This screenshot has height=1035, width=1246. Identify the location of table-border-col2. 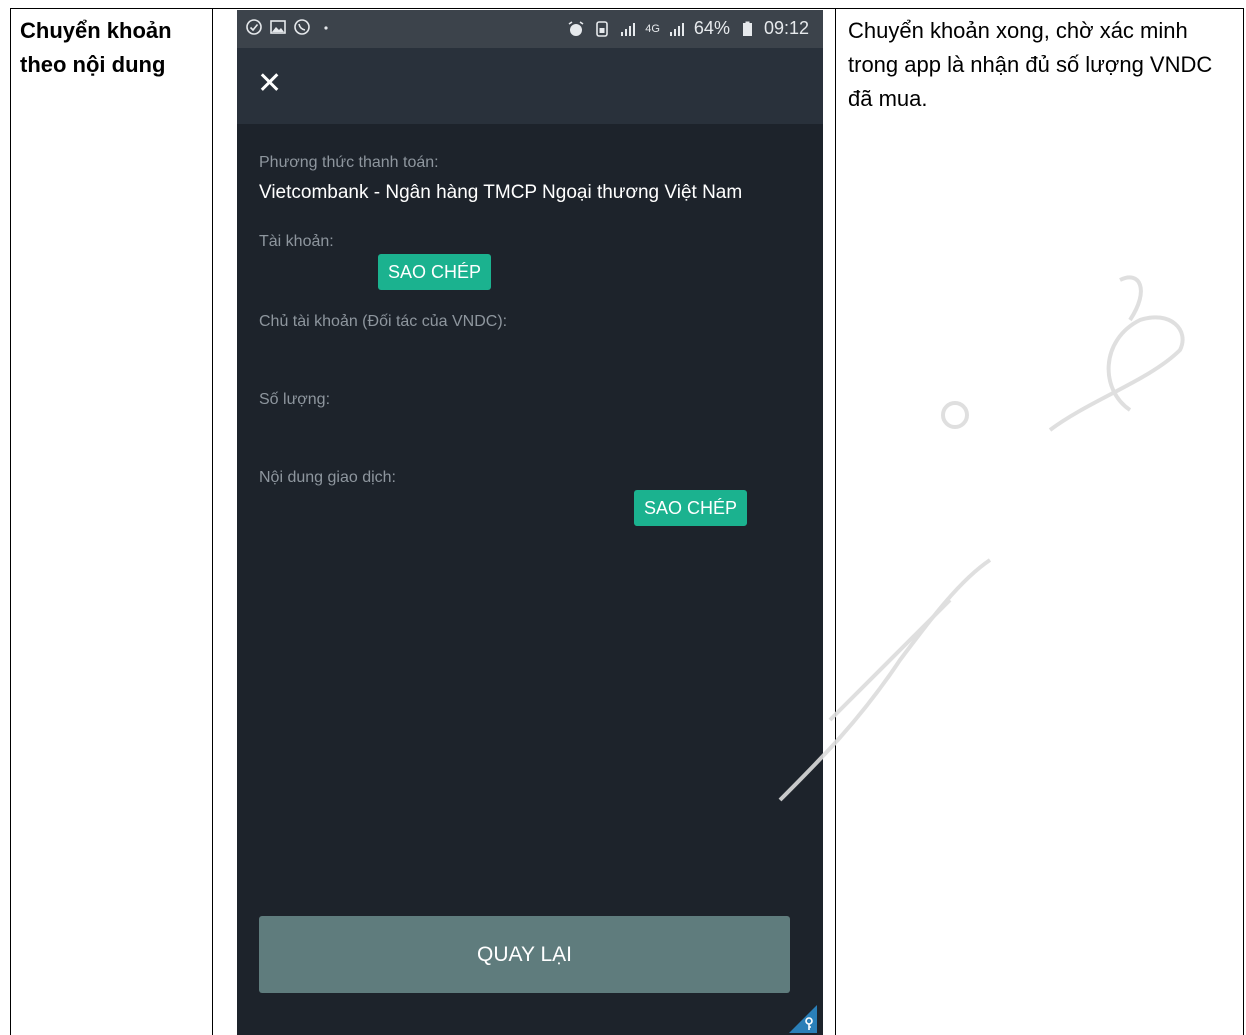
(835, 521).